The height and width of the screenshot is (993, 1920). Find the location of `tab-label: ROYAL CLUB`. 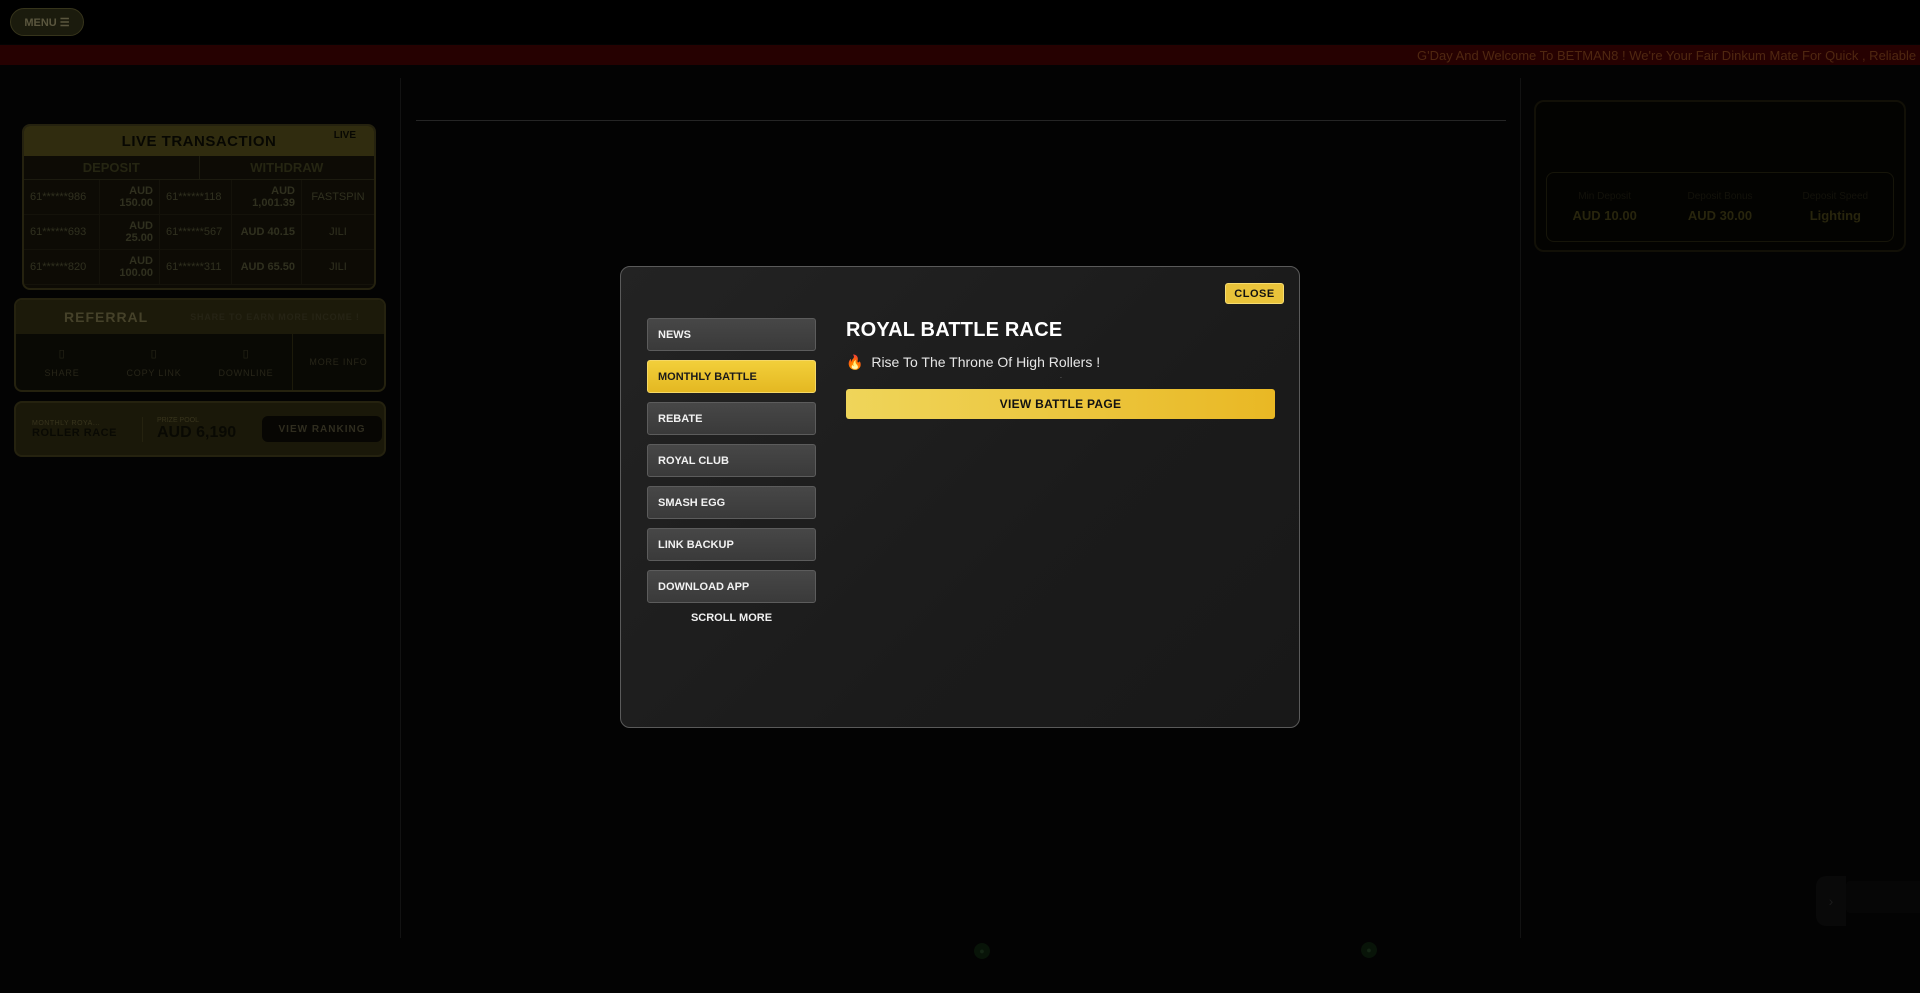

tab-label: ROYAL CLUB is located at coordinates (693, 460).